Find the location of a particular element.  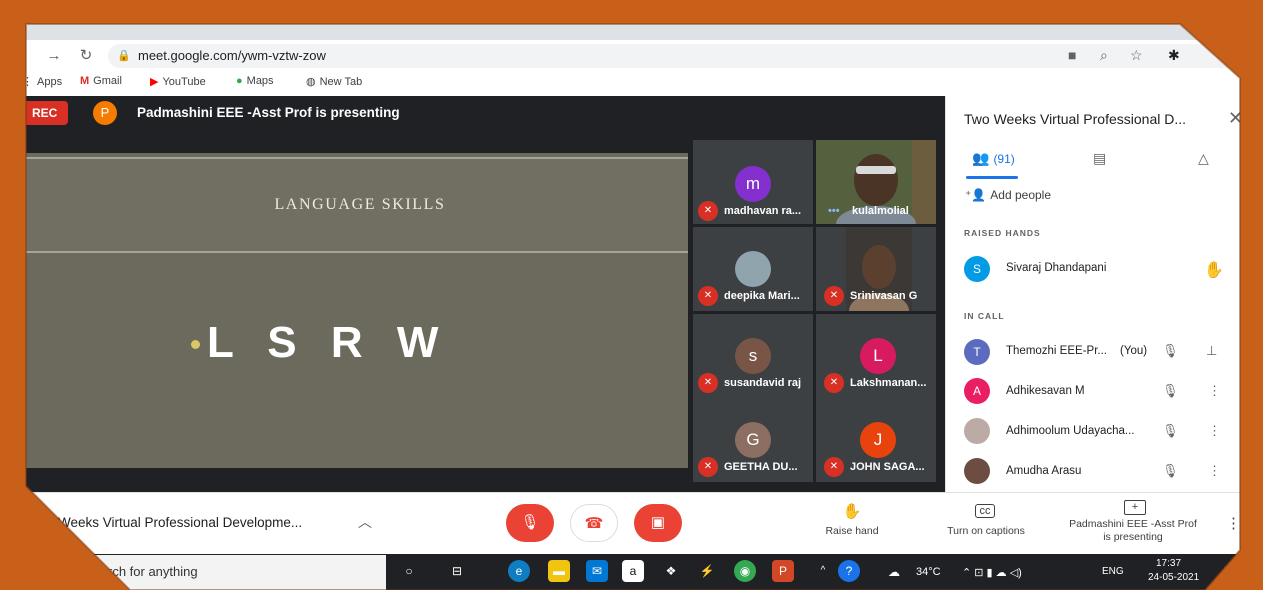

extensions-icon: ✱ is located at coordinates (1174, 55).